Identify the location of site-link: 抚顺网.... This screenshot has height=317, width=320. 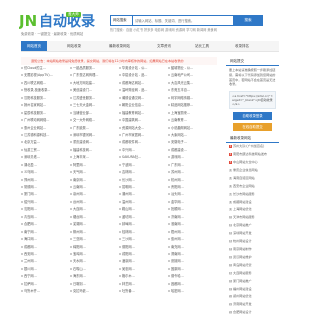
(192, 209).